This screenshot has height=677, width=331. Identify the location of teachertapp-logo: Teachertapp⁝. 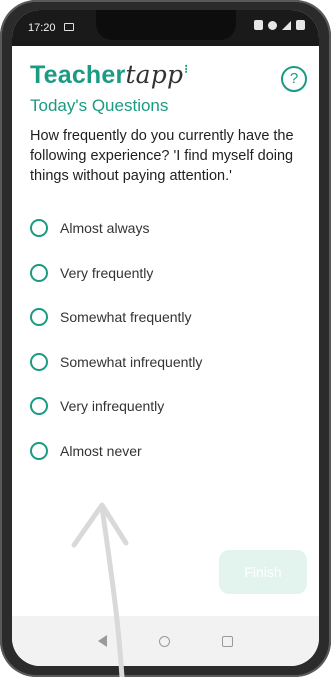
(109, 75).